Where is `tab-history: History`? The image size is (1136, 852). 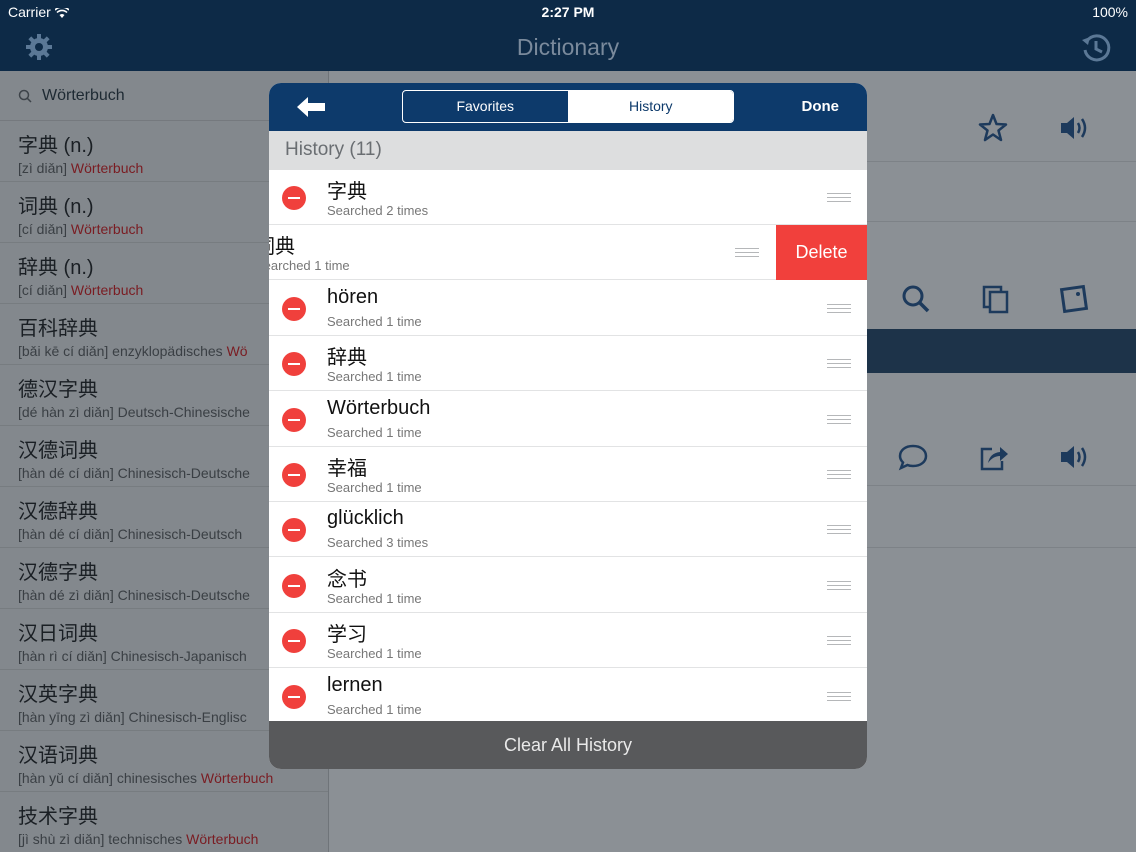
tab-history: History is located at coordinates (650, 106).